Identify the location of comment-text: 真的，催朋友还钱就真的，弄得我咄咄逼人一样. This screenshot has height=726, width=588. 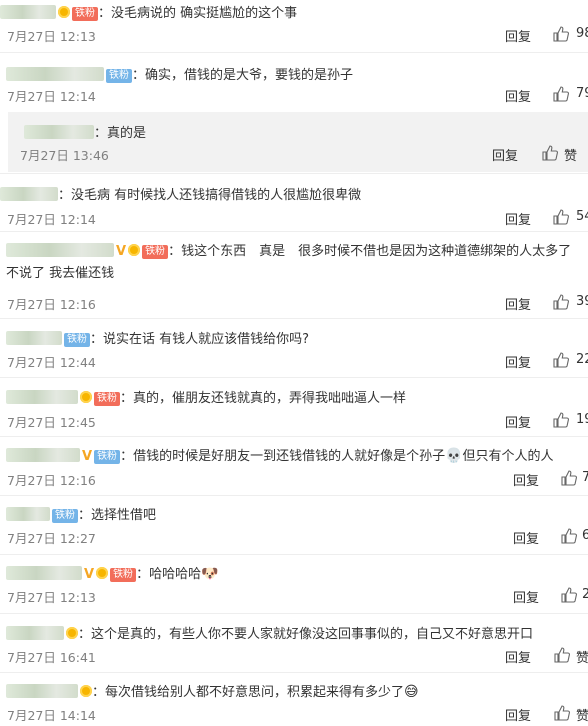
(270, 398).